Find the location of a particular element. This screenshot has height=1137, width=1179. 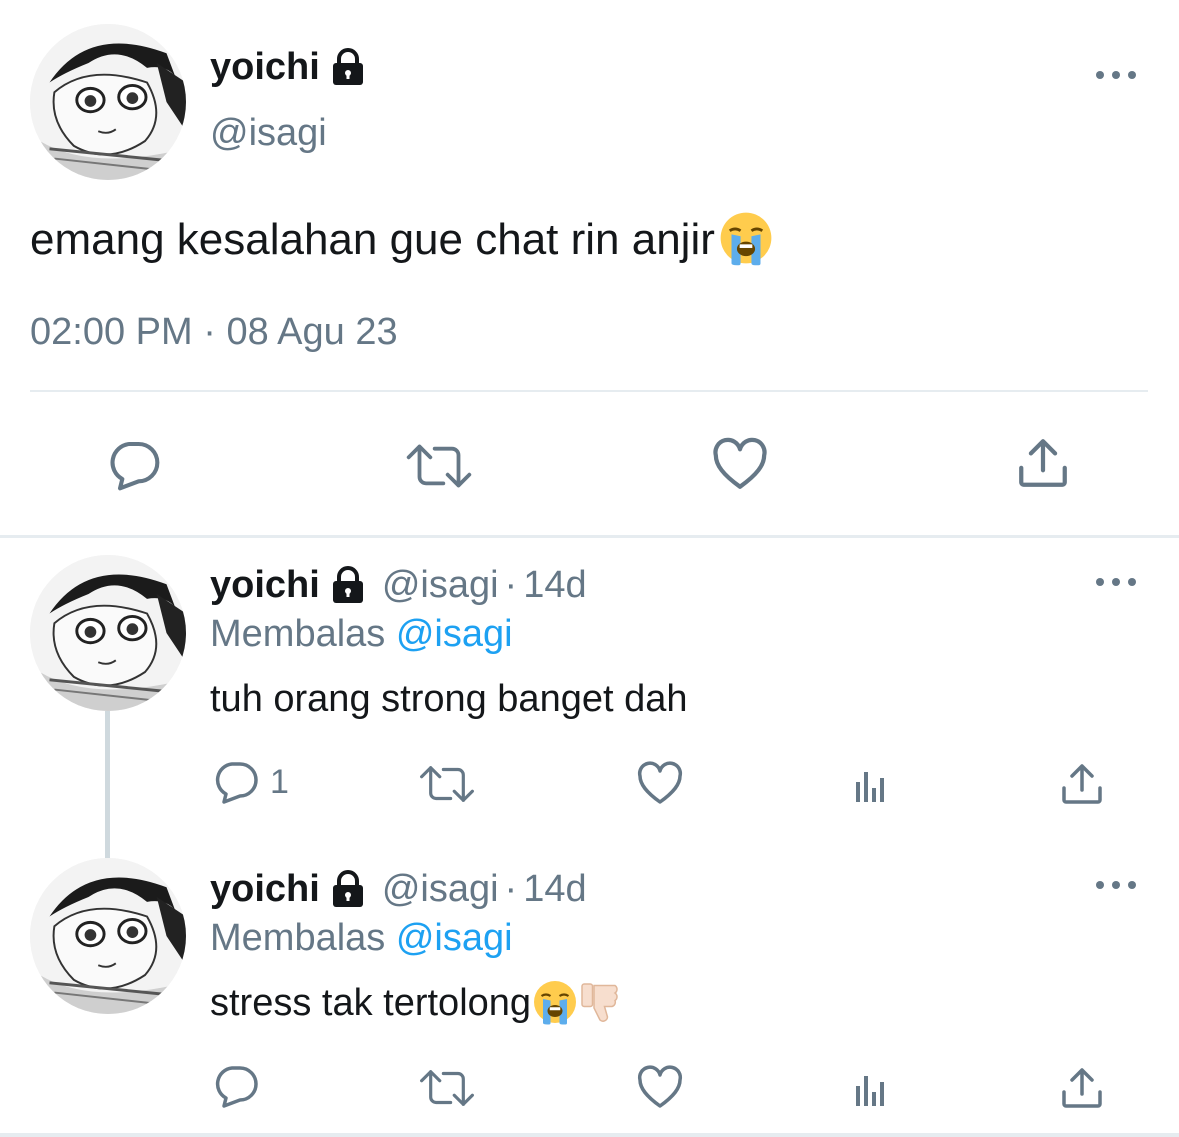

thumbs-down-icon is located at coordinates (603, 1002).